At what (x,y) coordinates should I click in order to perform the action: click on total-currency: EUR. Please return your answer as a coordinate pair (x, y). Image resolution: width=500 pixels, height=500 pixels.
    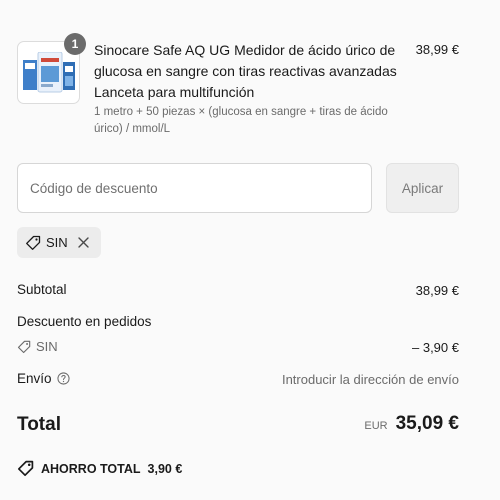
    Looking at the image, I should click on (376, 426).